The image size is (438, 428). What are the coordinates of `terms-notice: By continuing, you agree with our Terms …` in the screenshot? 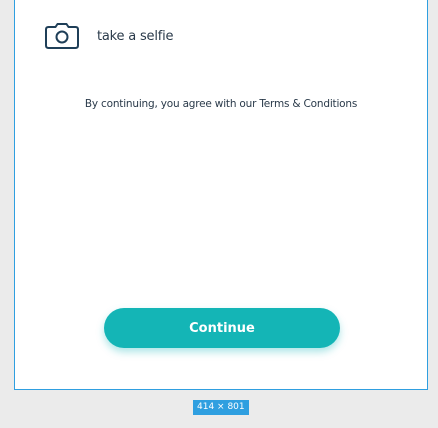 It's located at (221, 104).